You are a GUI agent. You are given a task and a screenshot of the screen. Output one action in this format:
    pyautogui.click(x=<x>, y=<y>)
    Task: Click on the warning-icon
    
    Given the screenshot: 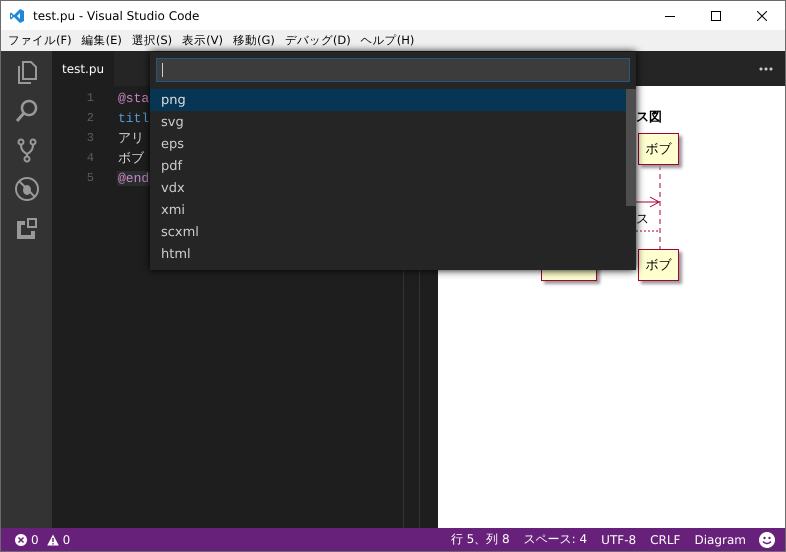 What is the action you would take?
    pyautogui.click(x=52, y=540)
    